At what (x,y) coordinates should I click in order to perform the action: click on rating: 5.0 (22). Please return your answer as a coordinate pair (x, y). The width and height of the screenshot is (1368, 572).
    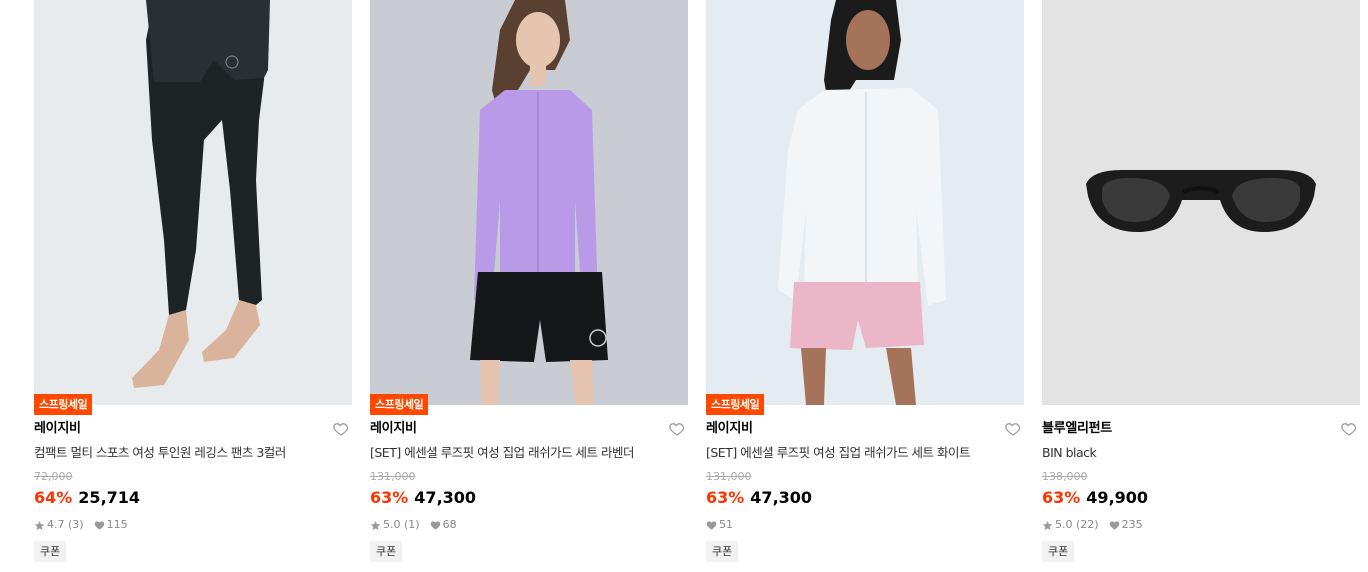
    Looking at the image, I should click on (1070, 525).